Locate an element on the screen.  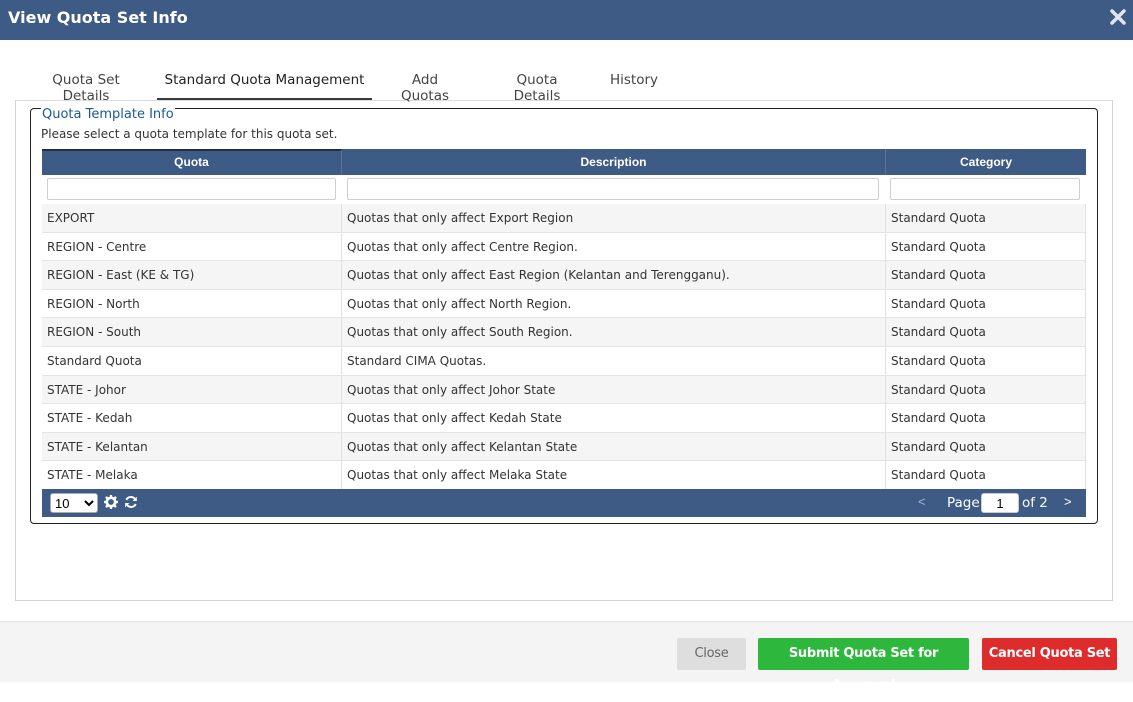
cell-description: Quotas that only affect Centre Region. is located at coordinates (614, 246).